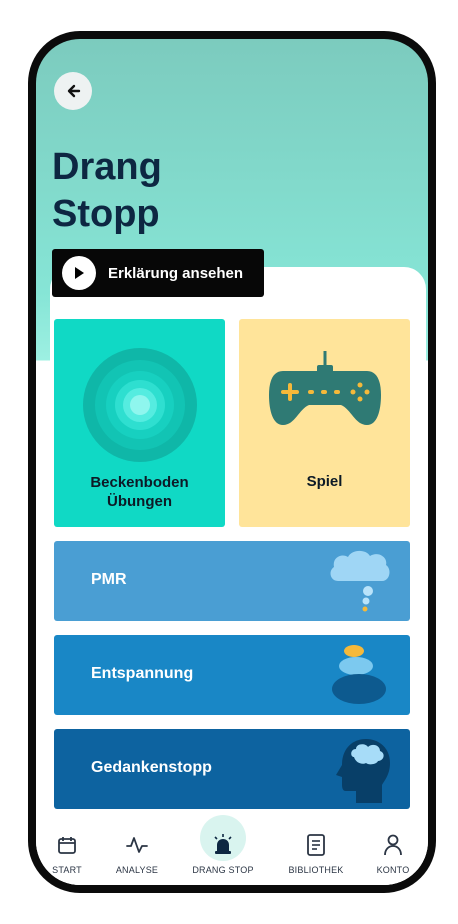 Image resolution: width=458 pixels, height=924 pixels. Describe the element at coordinates (140, 405) in the screenshot. I see `concentric-circles-icon` at that location.